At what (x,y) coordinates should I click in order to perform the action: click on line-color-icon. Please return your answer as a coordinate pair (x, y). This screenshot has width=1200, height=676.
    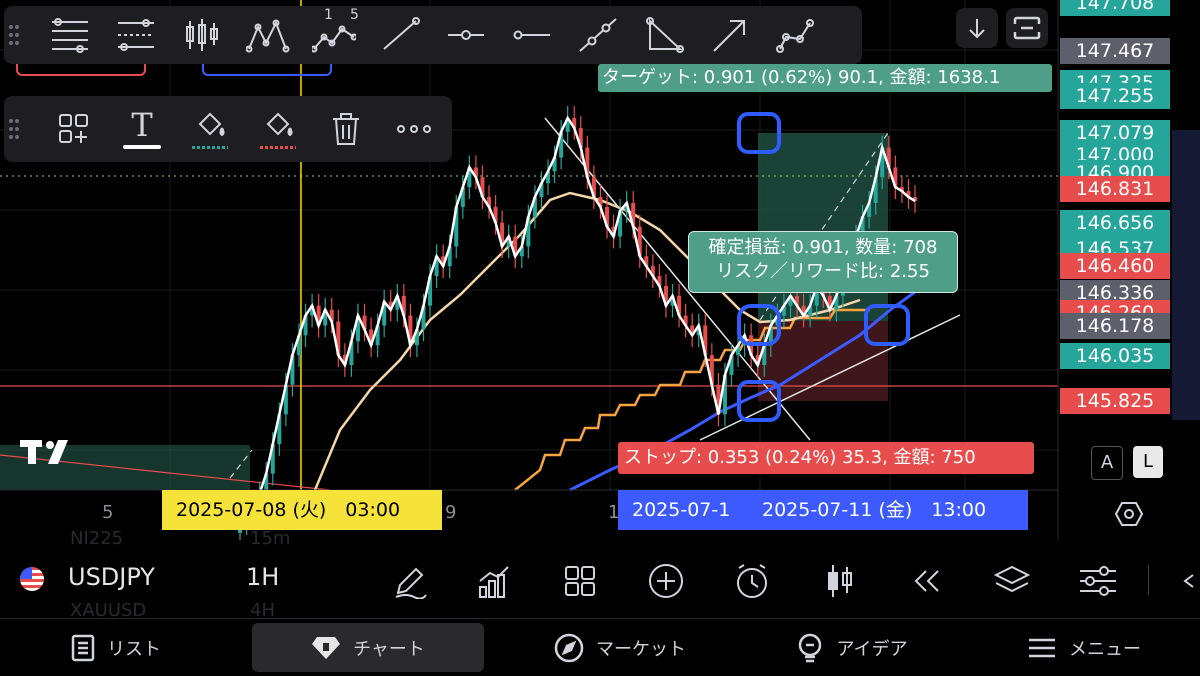
    Looking at the image, I should click on (278, 129).